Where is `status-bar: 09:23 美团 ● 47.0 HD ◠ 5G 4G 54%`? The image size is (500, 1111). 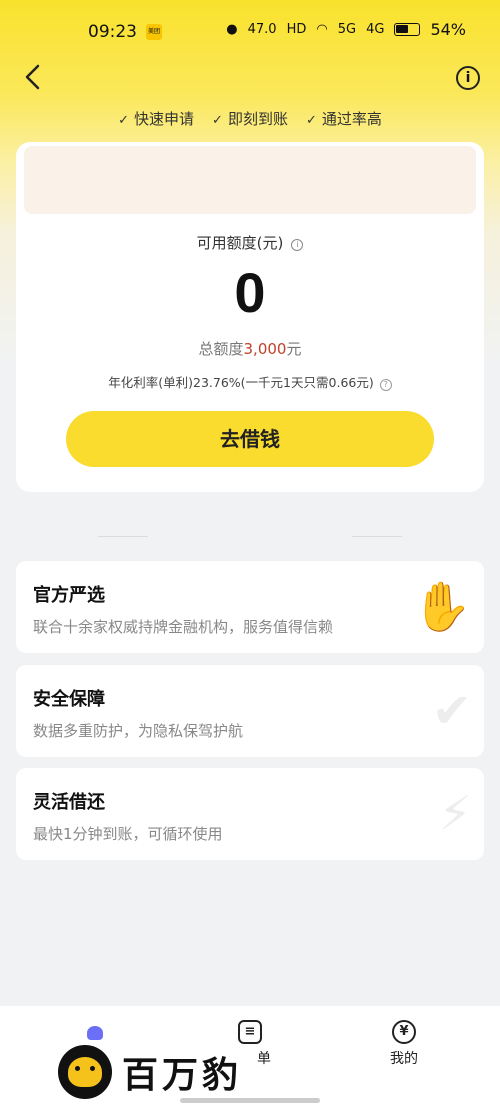 status-bar: 09:23 美团 ● 47.0 HD ◠ 5G 4G 54% is located at coordinates (250, 31).